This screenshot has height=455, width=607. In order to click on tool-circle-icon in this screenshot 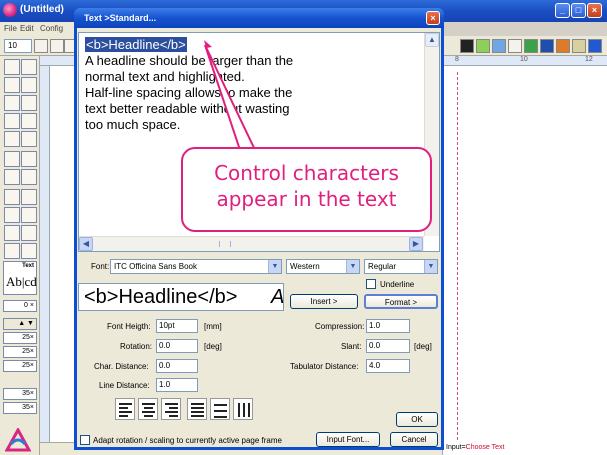, I will do `click(12, 159)`.